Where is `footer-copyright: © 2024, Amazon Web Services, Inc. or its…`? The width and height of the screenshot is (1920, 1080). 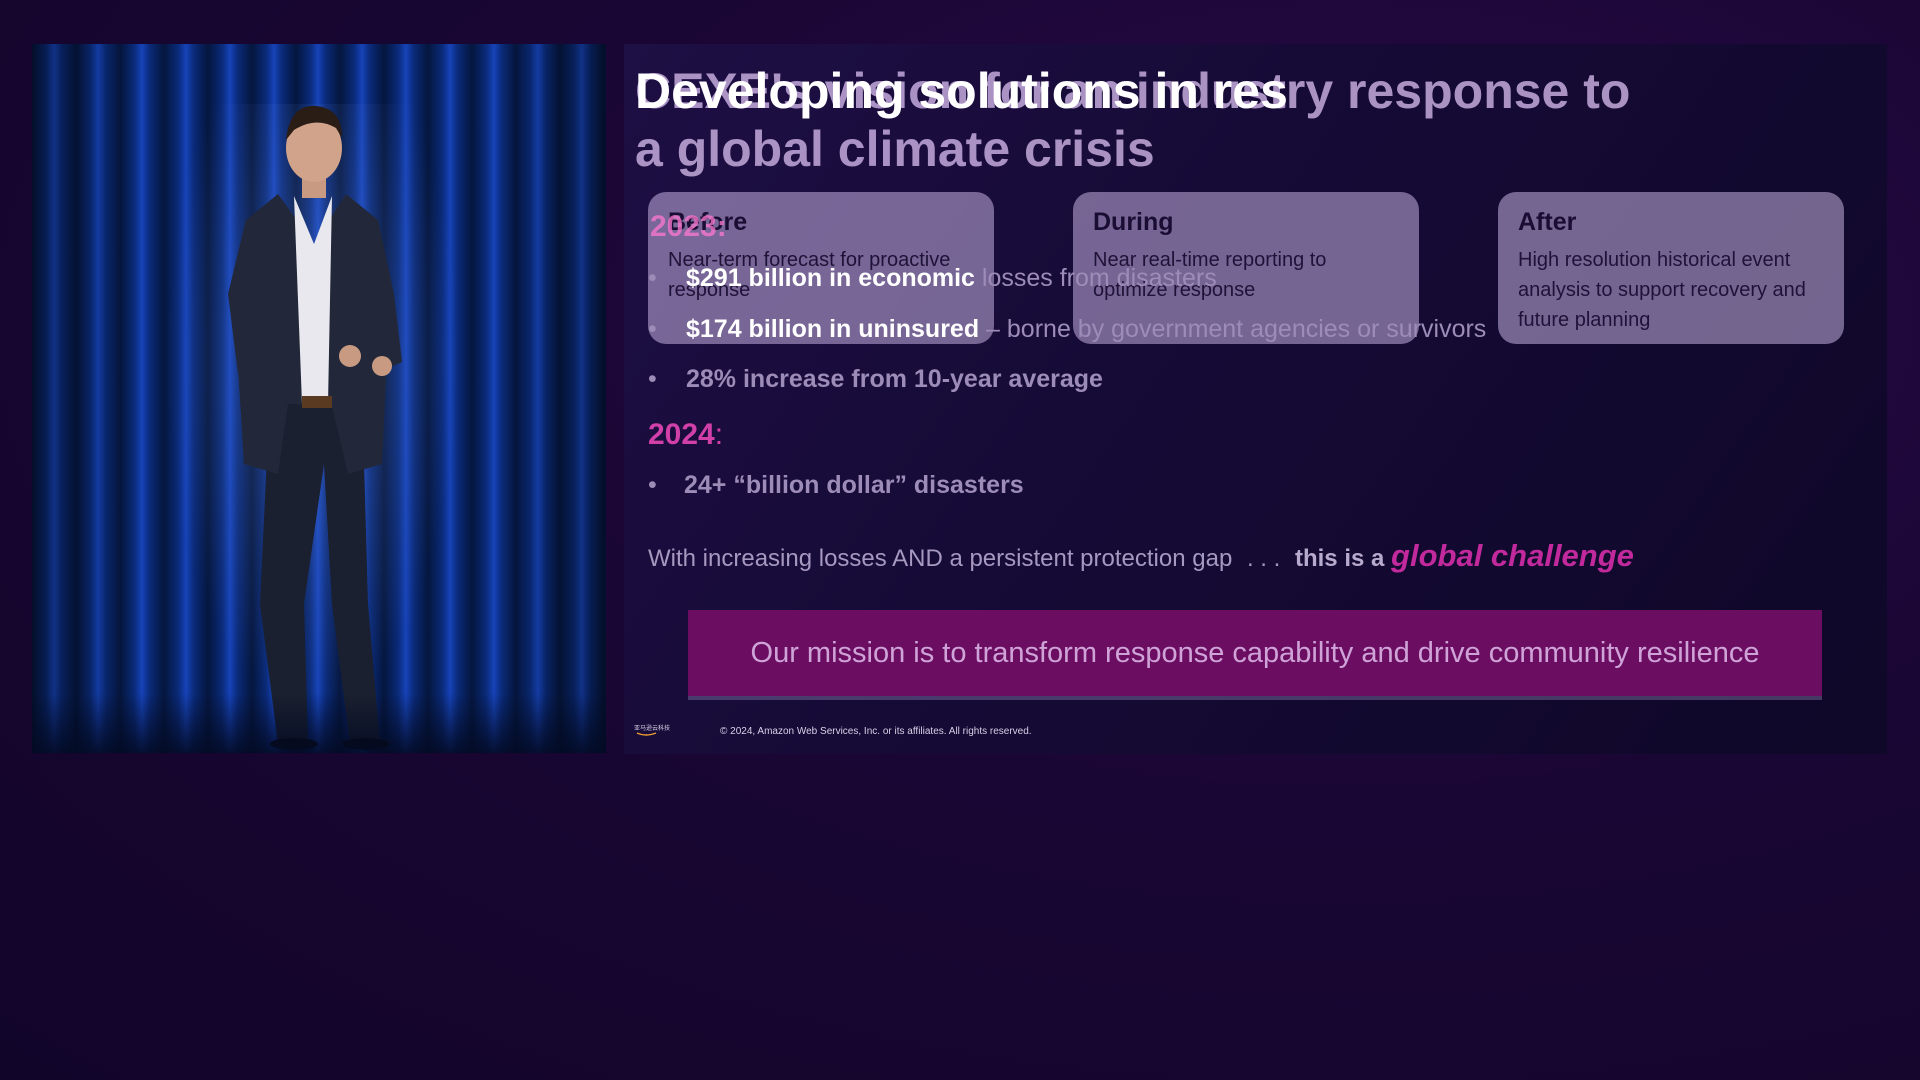
footer-copyright: © 2024, Amazon Web Services, Inc. or its… is located at coordinates (876, 731).